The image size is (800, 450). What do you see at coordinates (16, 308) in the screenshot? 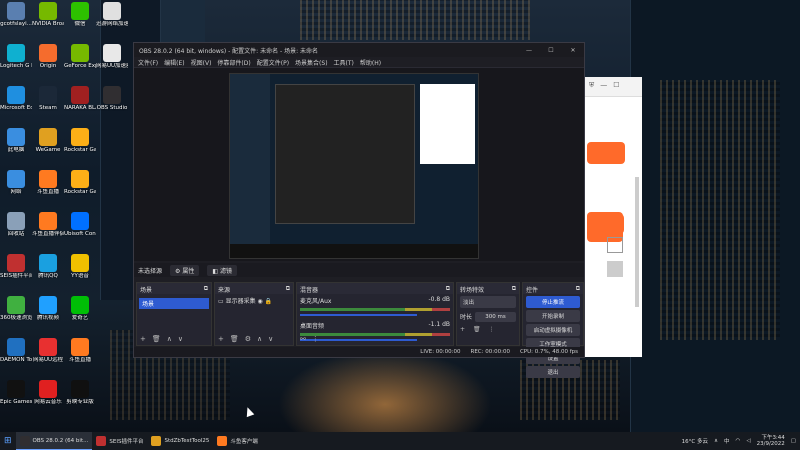
I see `desktop-icon: 360极速浏览器` at bounding box center [16, 308].